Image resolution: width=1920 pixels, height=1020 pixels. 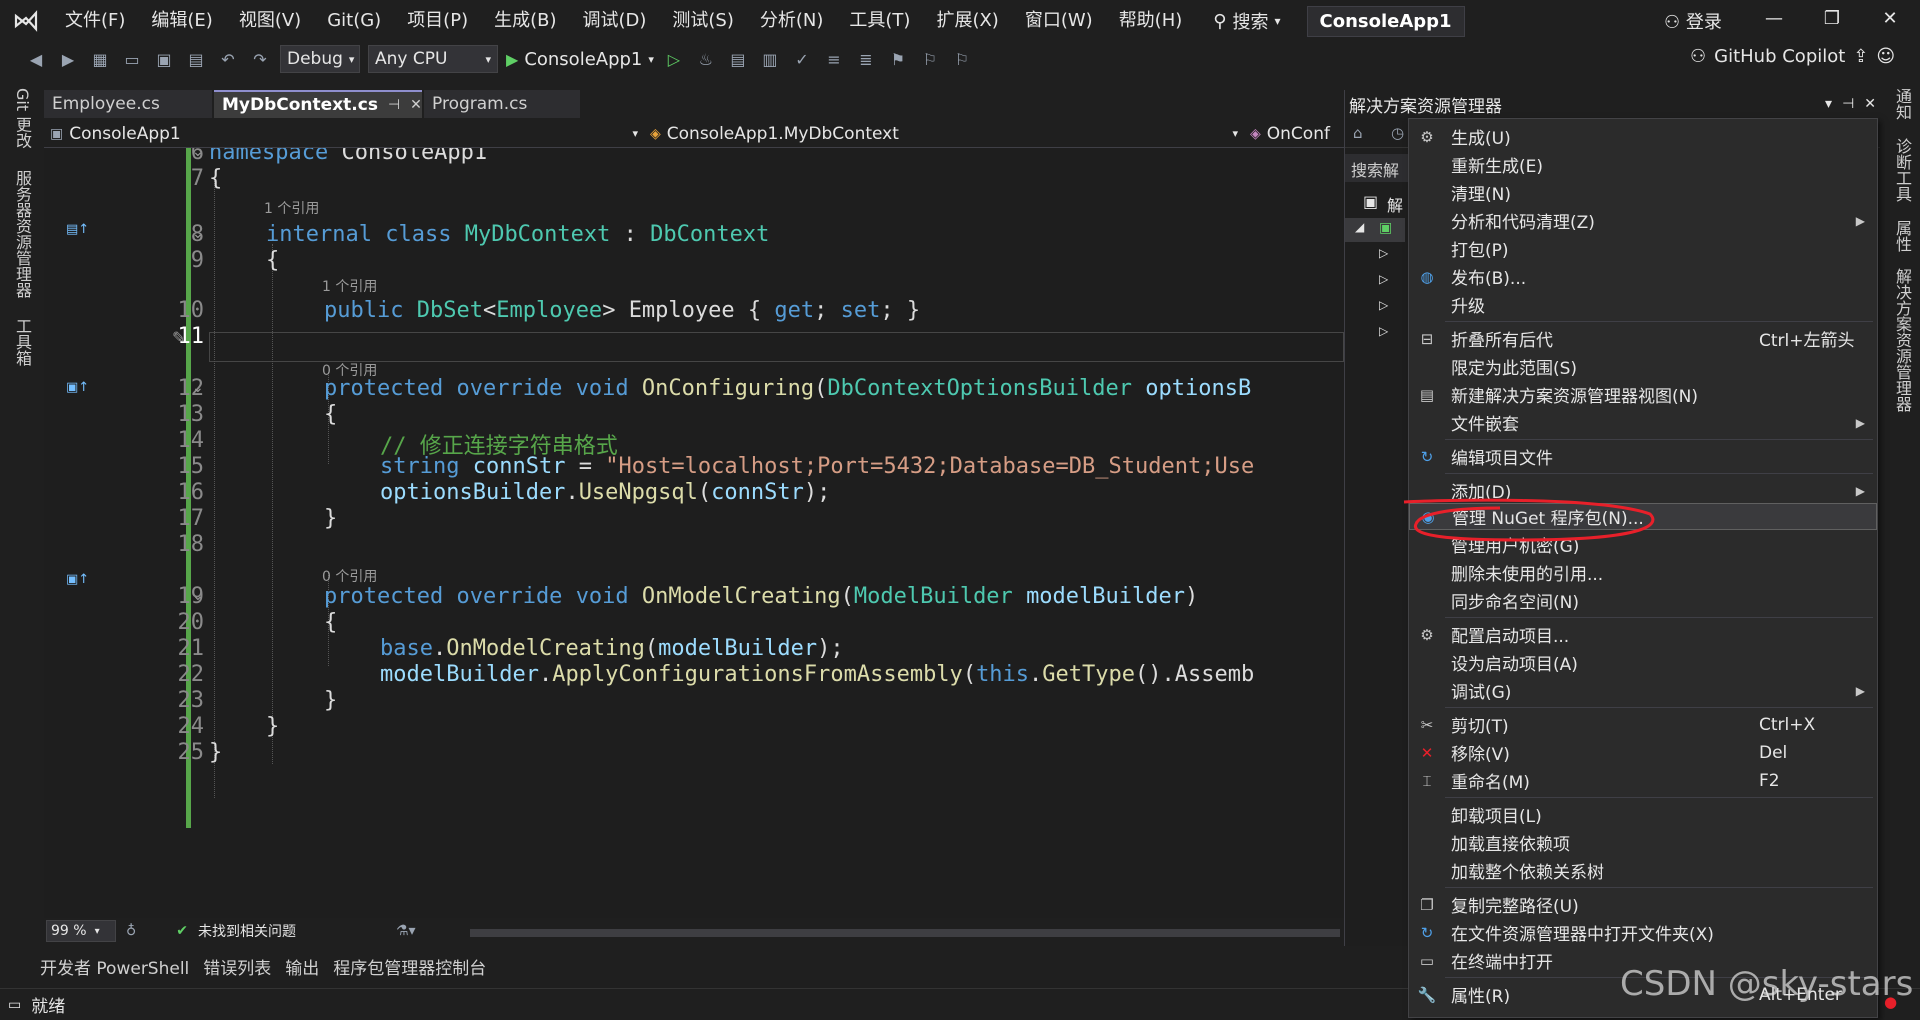 I want to click on open-folder-icon: ▭, so click(x=132, y=59).